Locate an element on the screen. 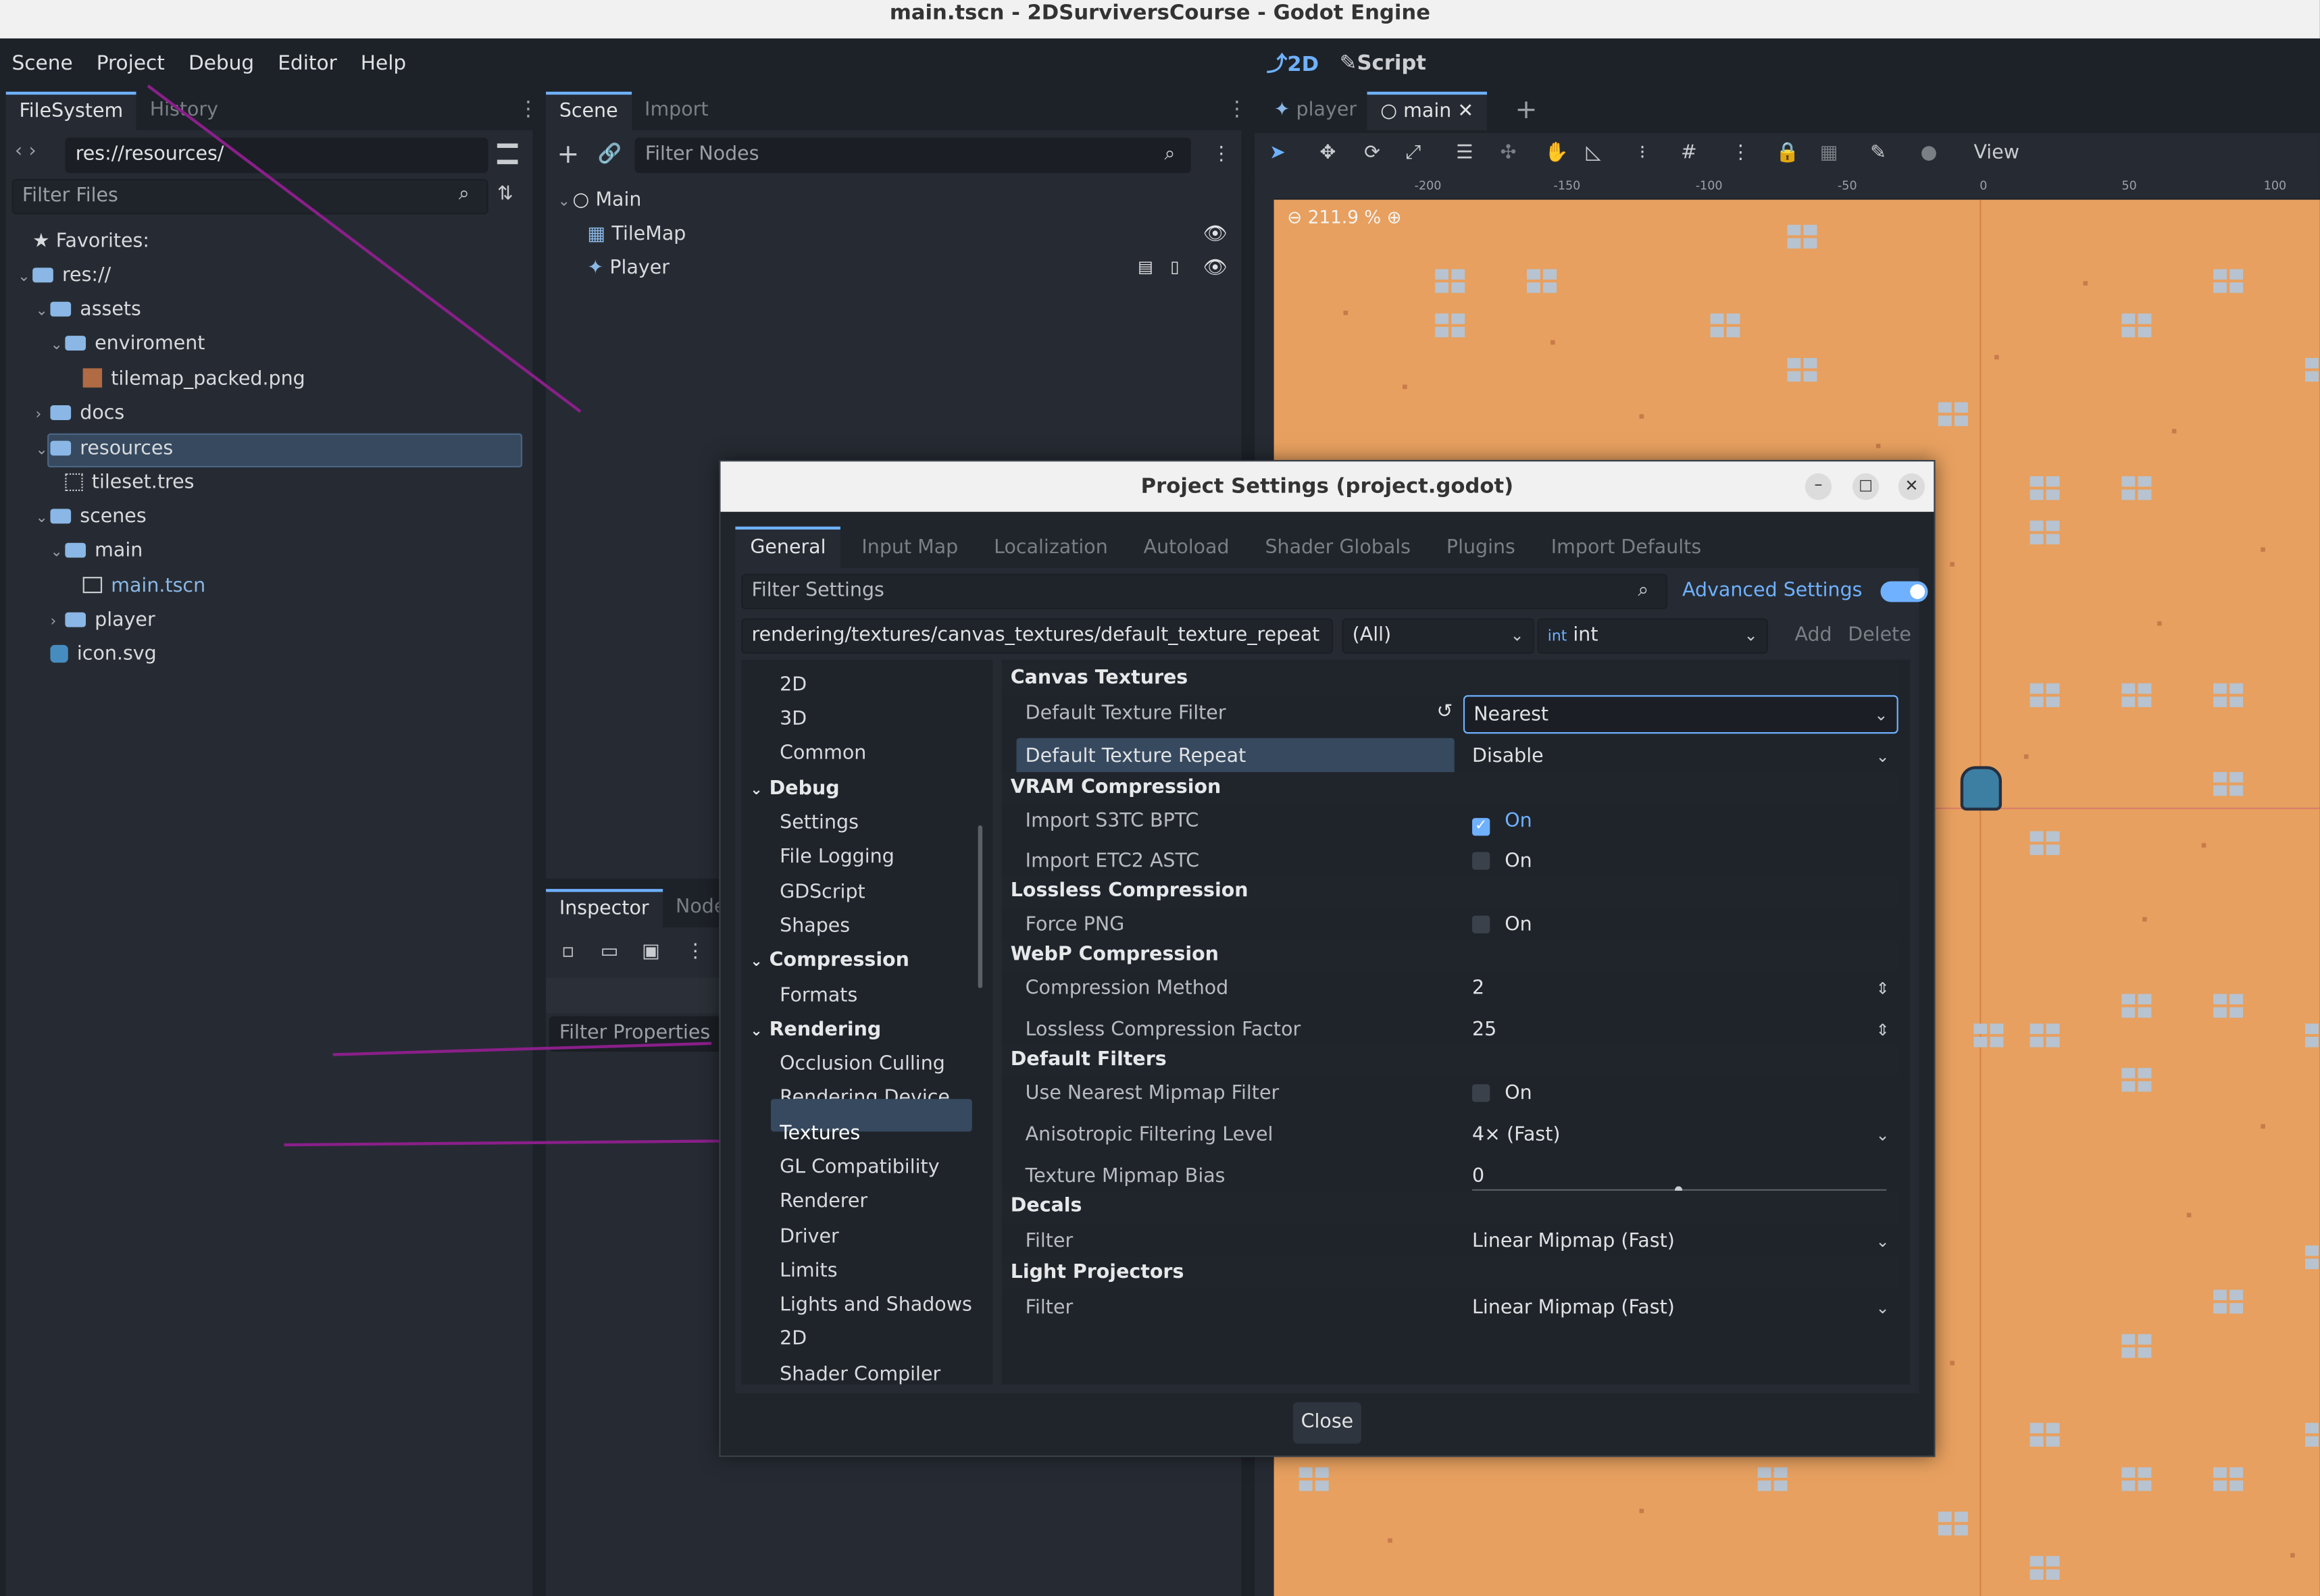 Image resolution: width=2320 pixels, height=1596 pixels. menu-project: Project is located at coordinates (130, 63).